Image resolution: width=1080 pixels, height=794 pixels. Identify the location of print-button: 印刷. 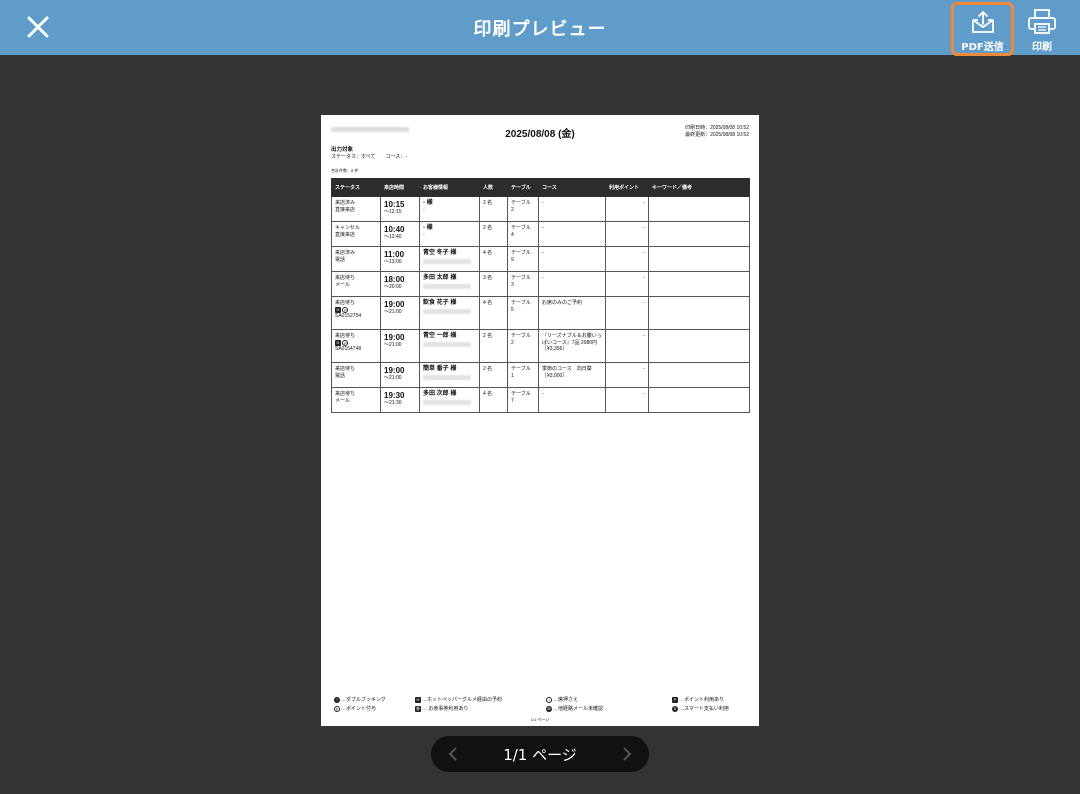
(1042, 29).